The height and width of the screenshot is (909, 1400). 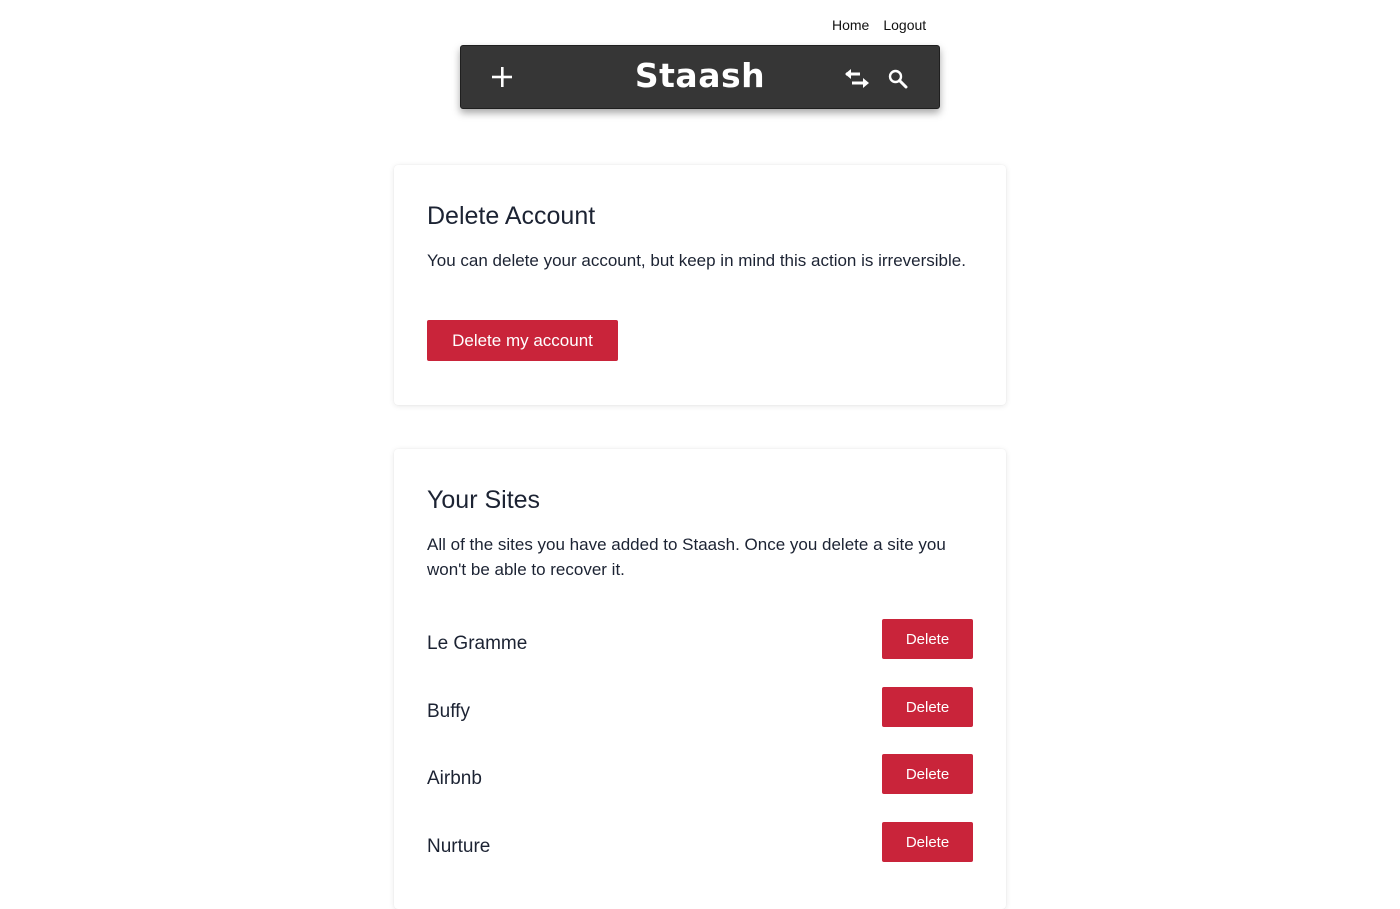 What do you see at coordinates (522, 340) in the screenshot?
I see `delete-account-button: Delete my account` at bounding box center [522, 340].